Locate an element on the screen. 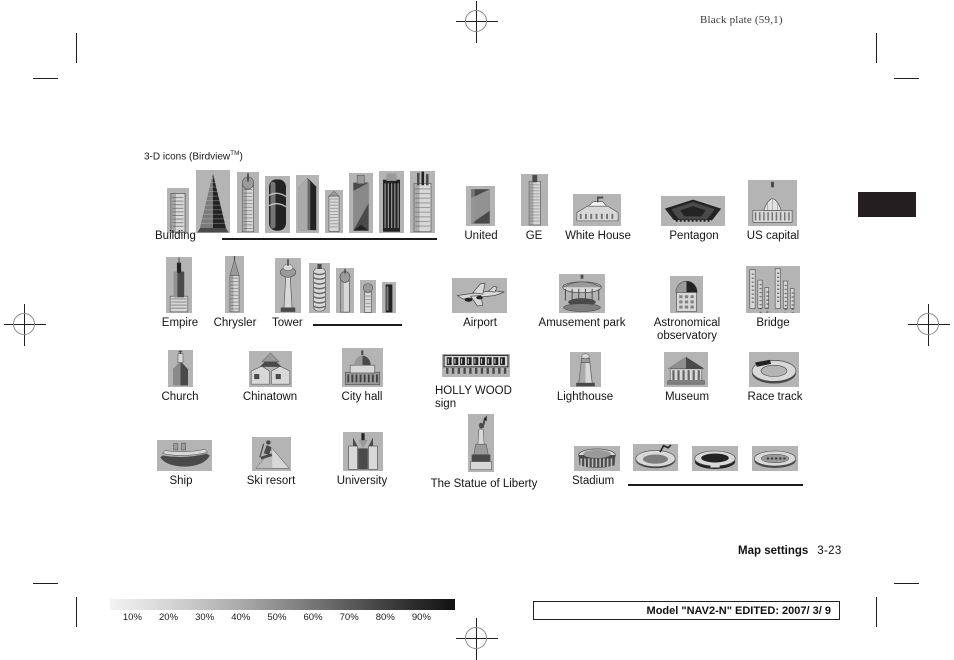 The image size is (954, 660). icon-label: Tower is located at coordinates (287, 323).